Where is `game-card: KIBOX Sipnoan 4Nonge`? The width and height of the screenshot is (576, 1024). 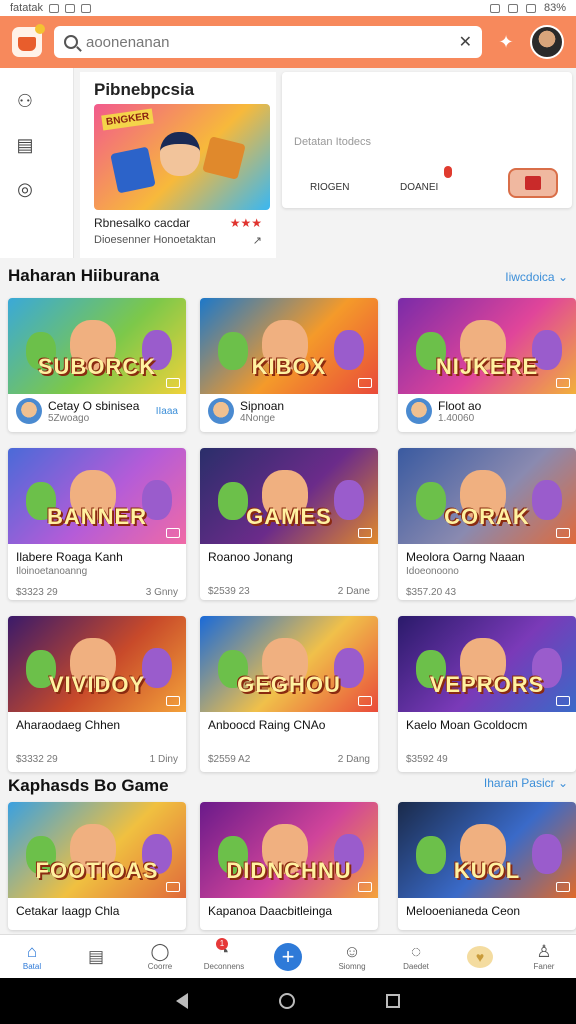 game-card: KIBOX Sipnoan 4Nonge is located at coordinates (289, 365).